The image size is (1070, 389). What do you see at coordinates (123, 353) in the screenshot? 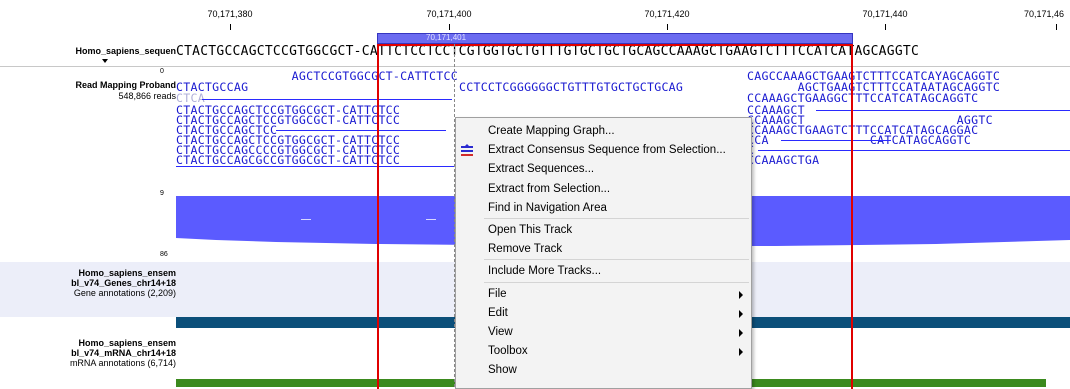
I see `mrna-track-title-line2: bl_v74_mRNA_chr14+18` at bounding box center [123, 353].